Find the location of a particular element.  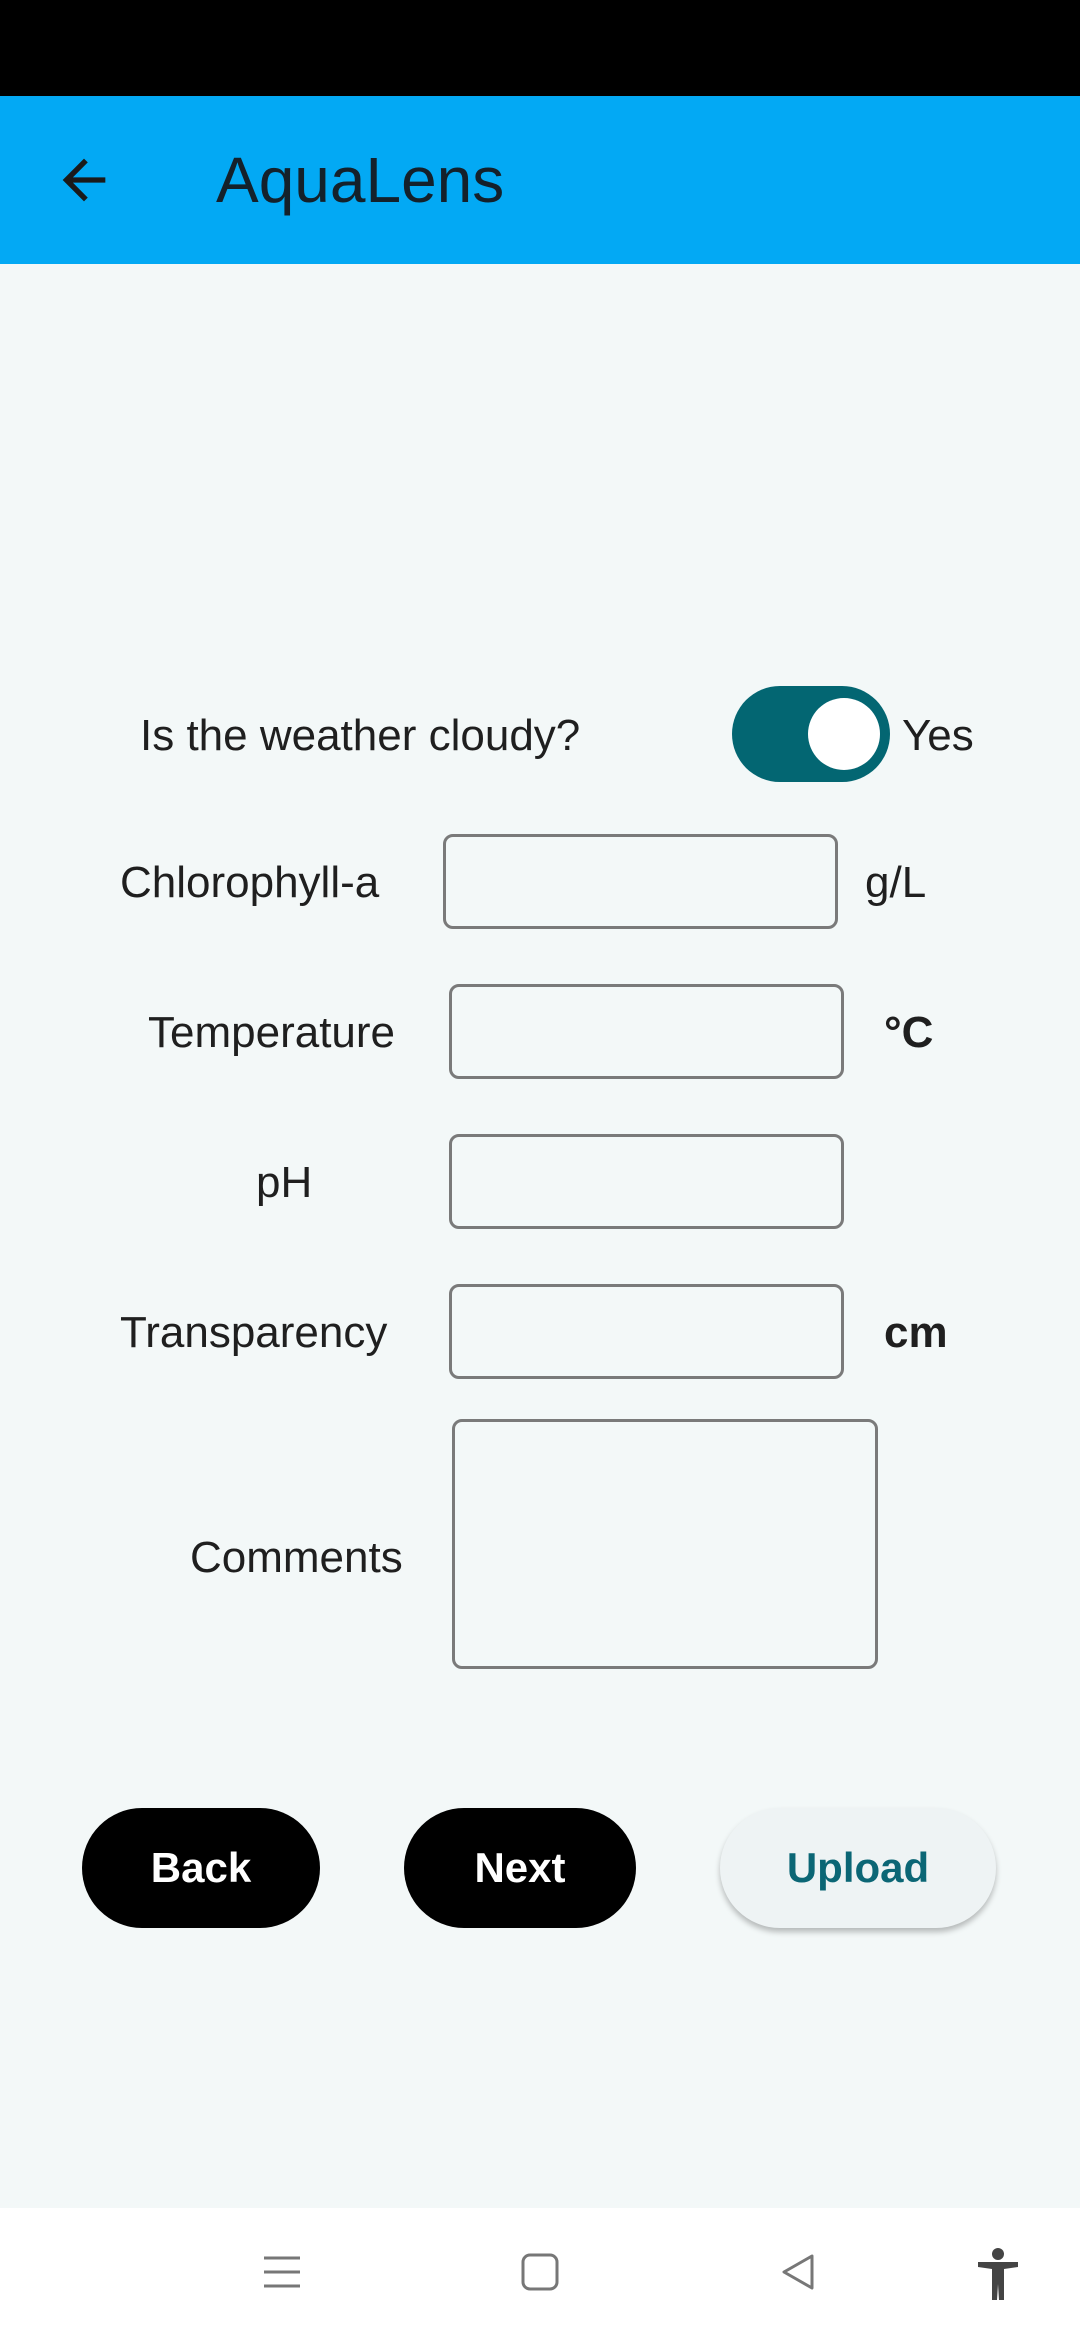

ph-input is located at coordinates (646, 1181).